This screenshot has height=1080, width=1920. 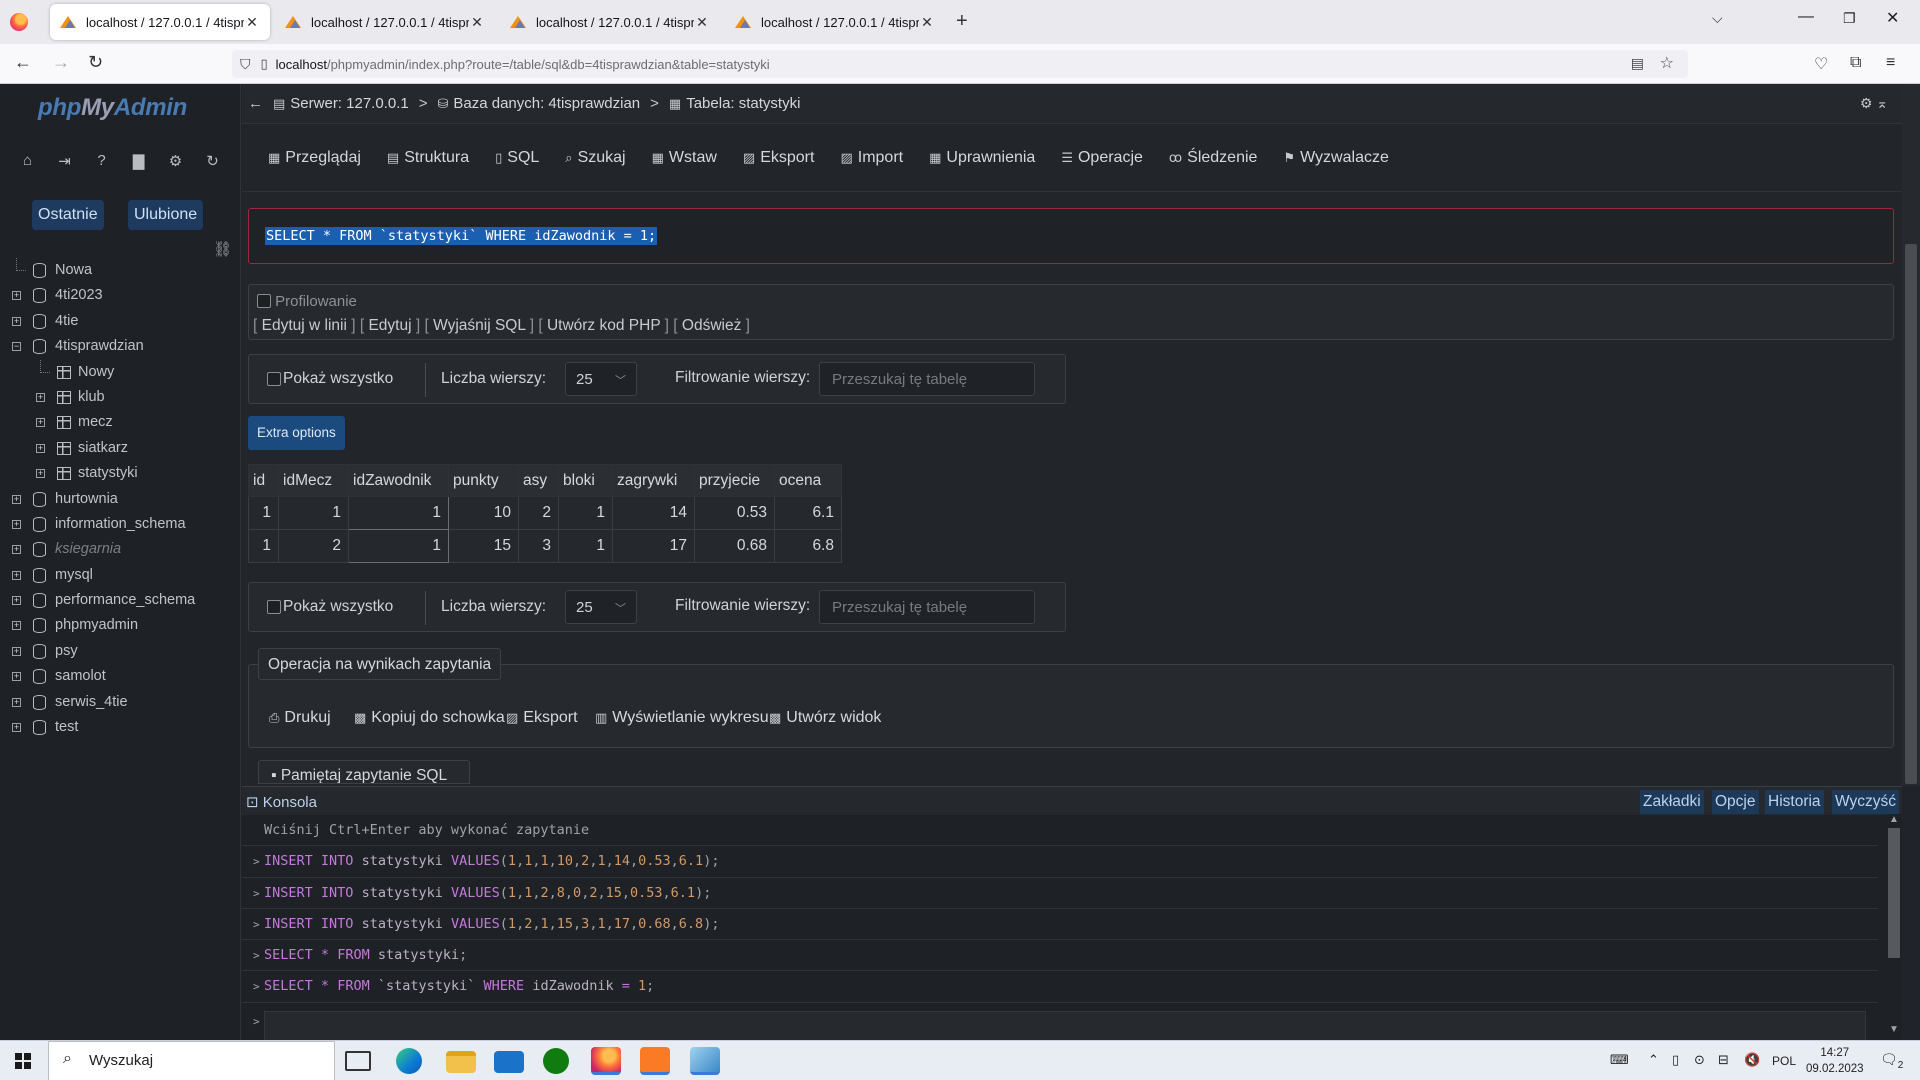 I want to click on page-settings-icon: ⚙ ⌅, so click(x=1874, y=103).